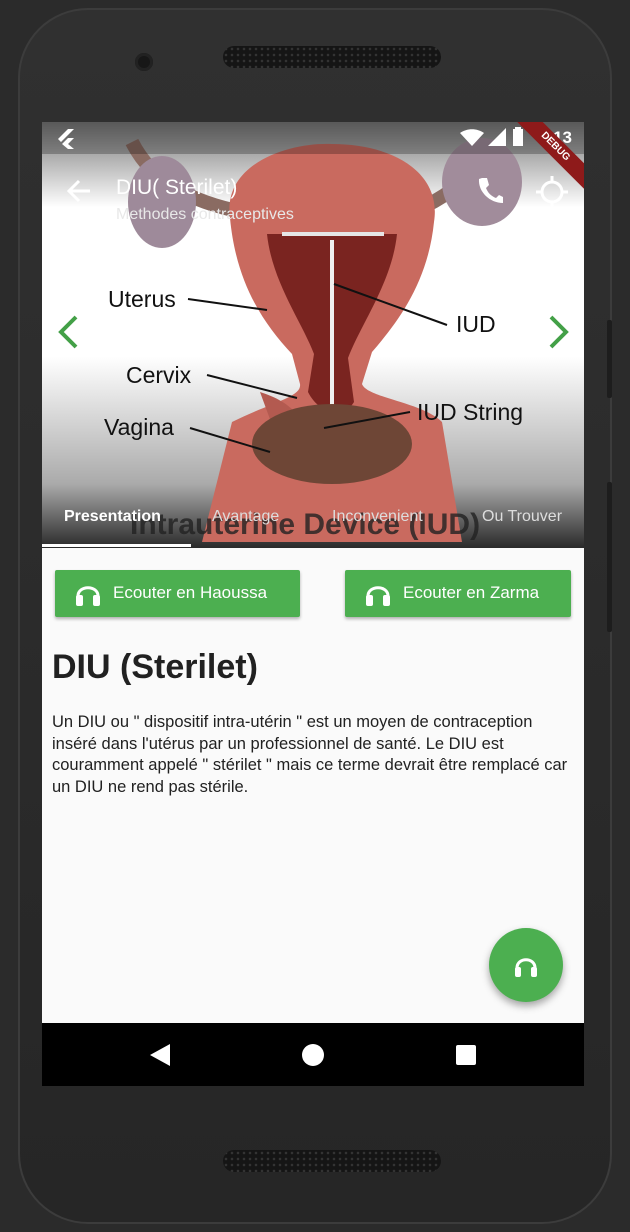  Describe the element at coordinates (160, 1055) in the screenshot. I see `nav-back-icon` at that location.